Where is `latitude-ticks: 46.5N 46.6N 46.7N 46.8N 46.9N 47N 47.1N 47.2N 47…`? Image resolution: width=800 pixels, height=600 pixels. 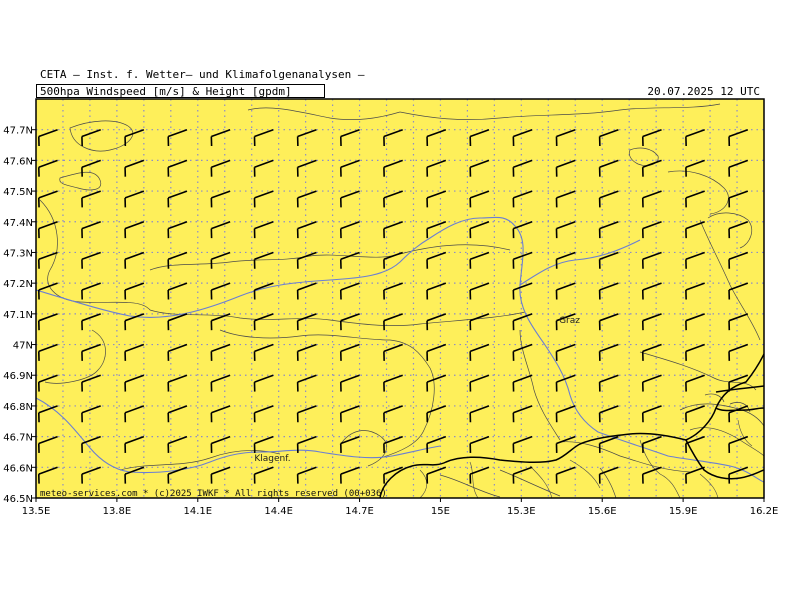
latitude-ticks: 46.5N 46.6N 46.7N 46.8N 46.9N 47N 47.1N 47.2N 47… is located at coordinates (19, 315).